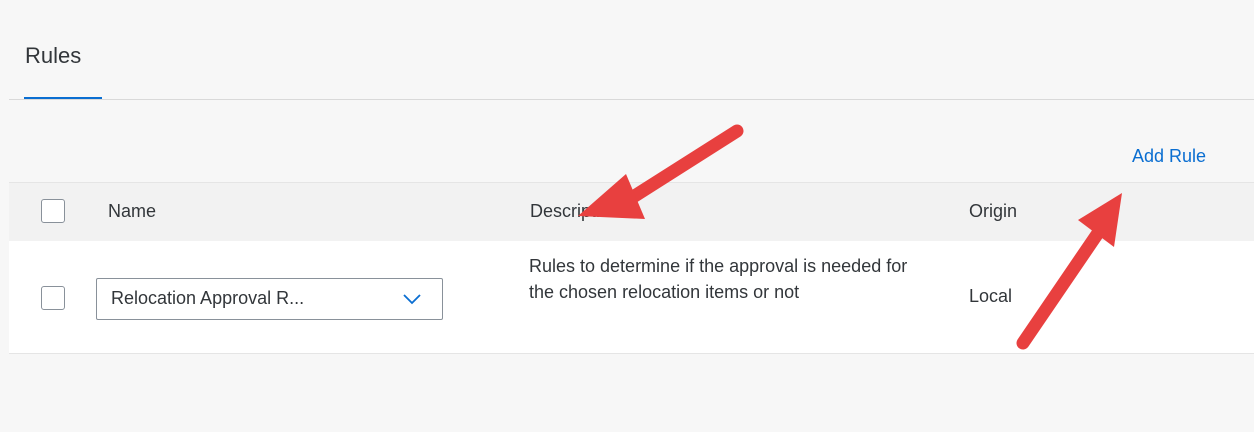  I want to click on row-checkbox, so click(53, 298).